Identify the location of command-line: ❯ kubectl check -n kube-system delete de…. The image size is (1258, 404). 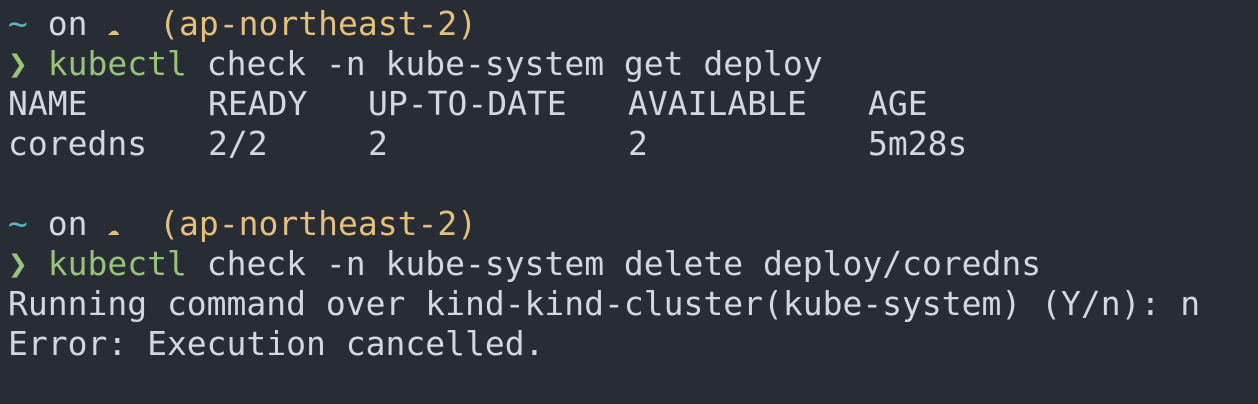
(633, 264).